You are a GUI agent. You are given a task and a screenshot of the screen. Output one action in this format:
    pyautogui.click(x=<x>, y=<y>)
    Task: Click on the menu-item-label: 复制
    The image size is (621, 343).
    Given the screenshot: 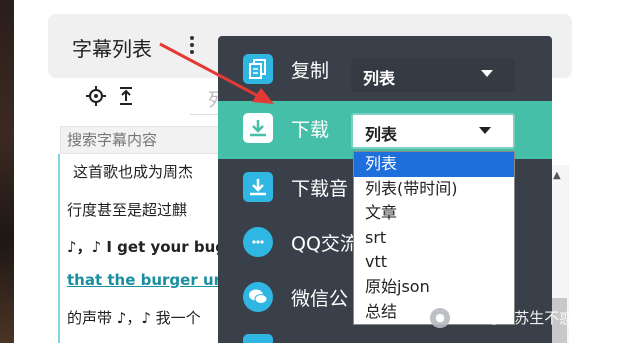 What is the action you would take?
    pyautogui.click(x=310, y=71)
    